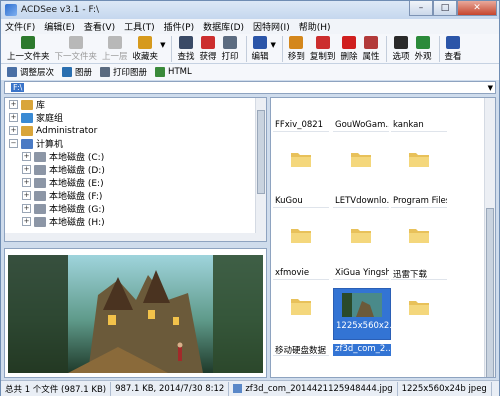 Image resolution: width=500 pixels, height=396 pixels. I want to click on tree-expander-icon: −, so click(13, 143).